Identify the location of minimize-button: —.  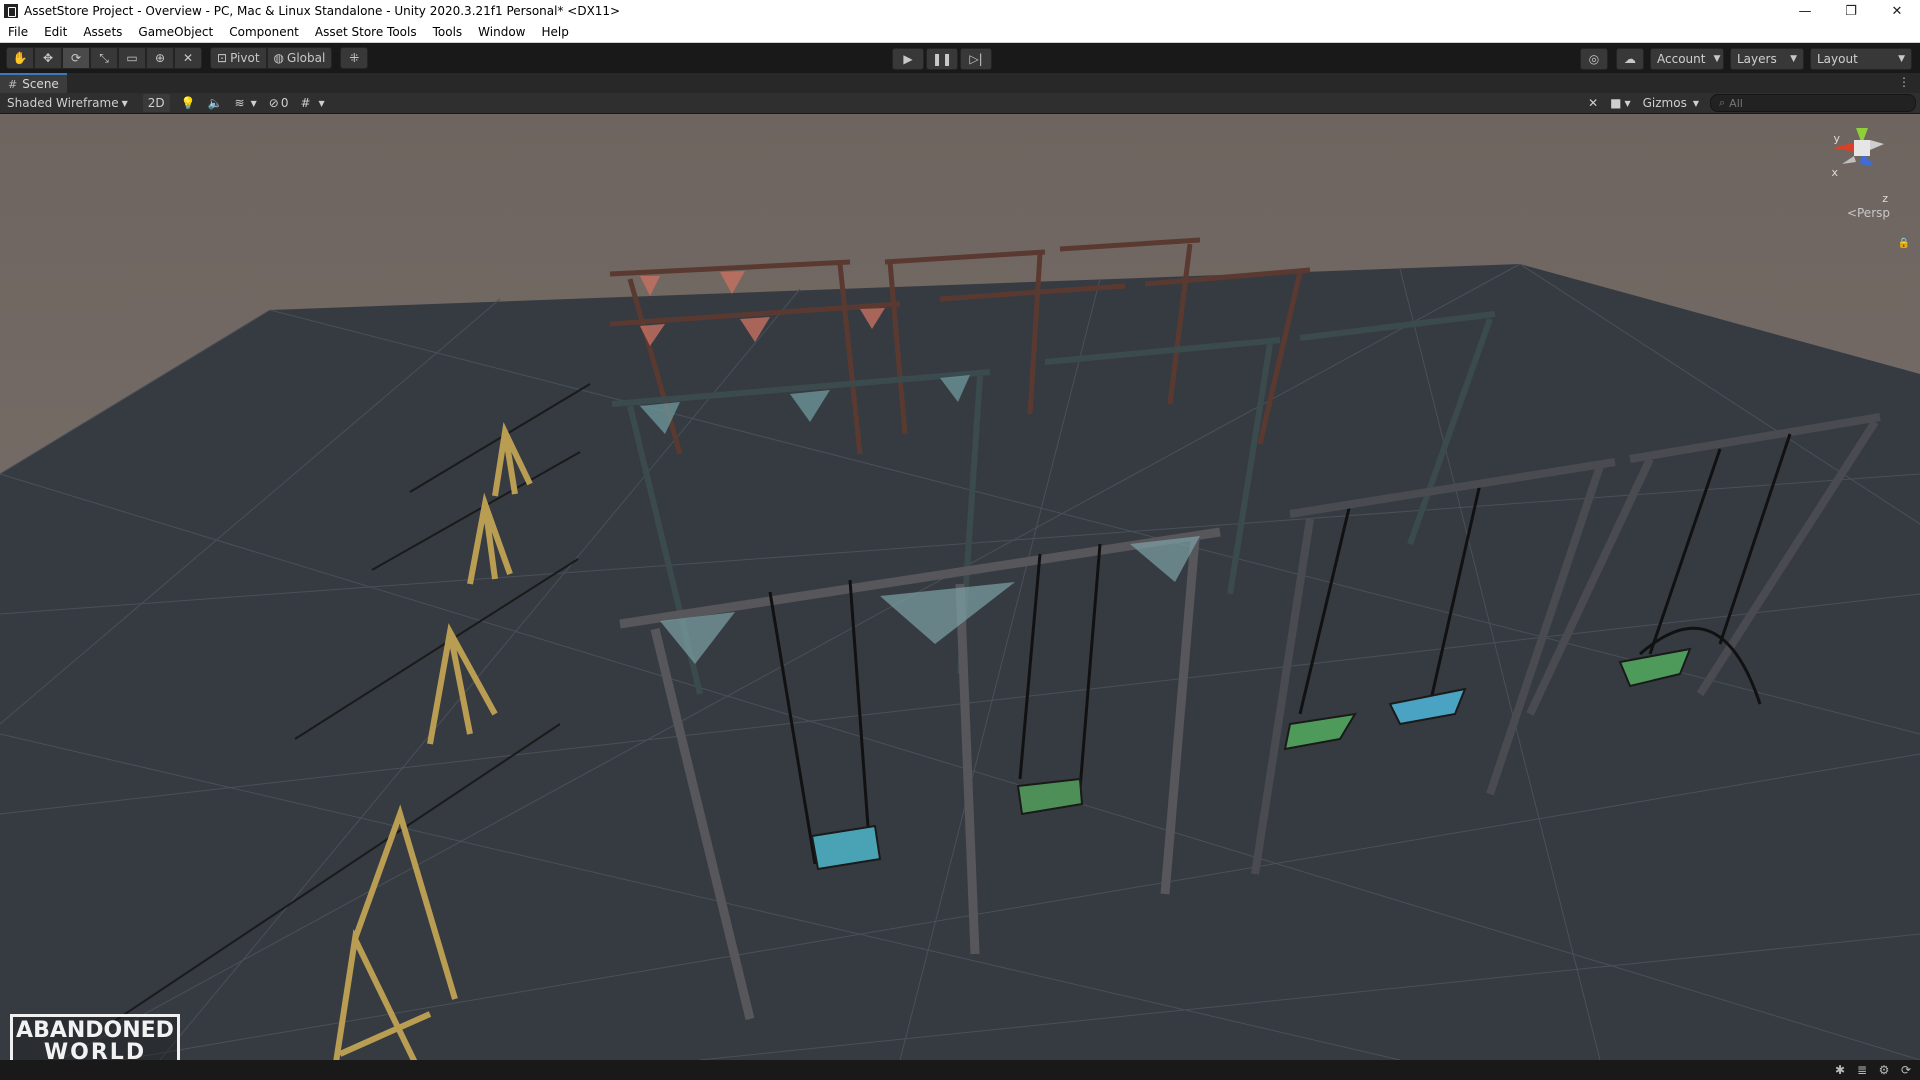
(1805, 11).